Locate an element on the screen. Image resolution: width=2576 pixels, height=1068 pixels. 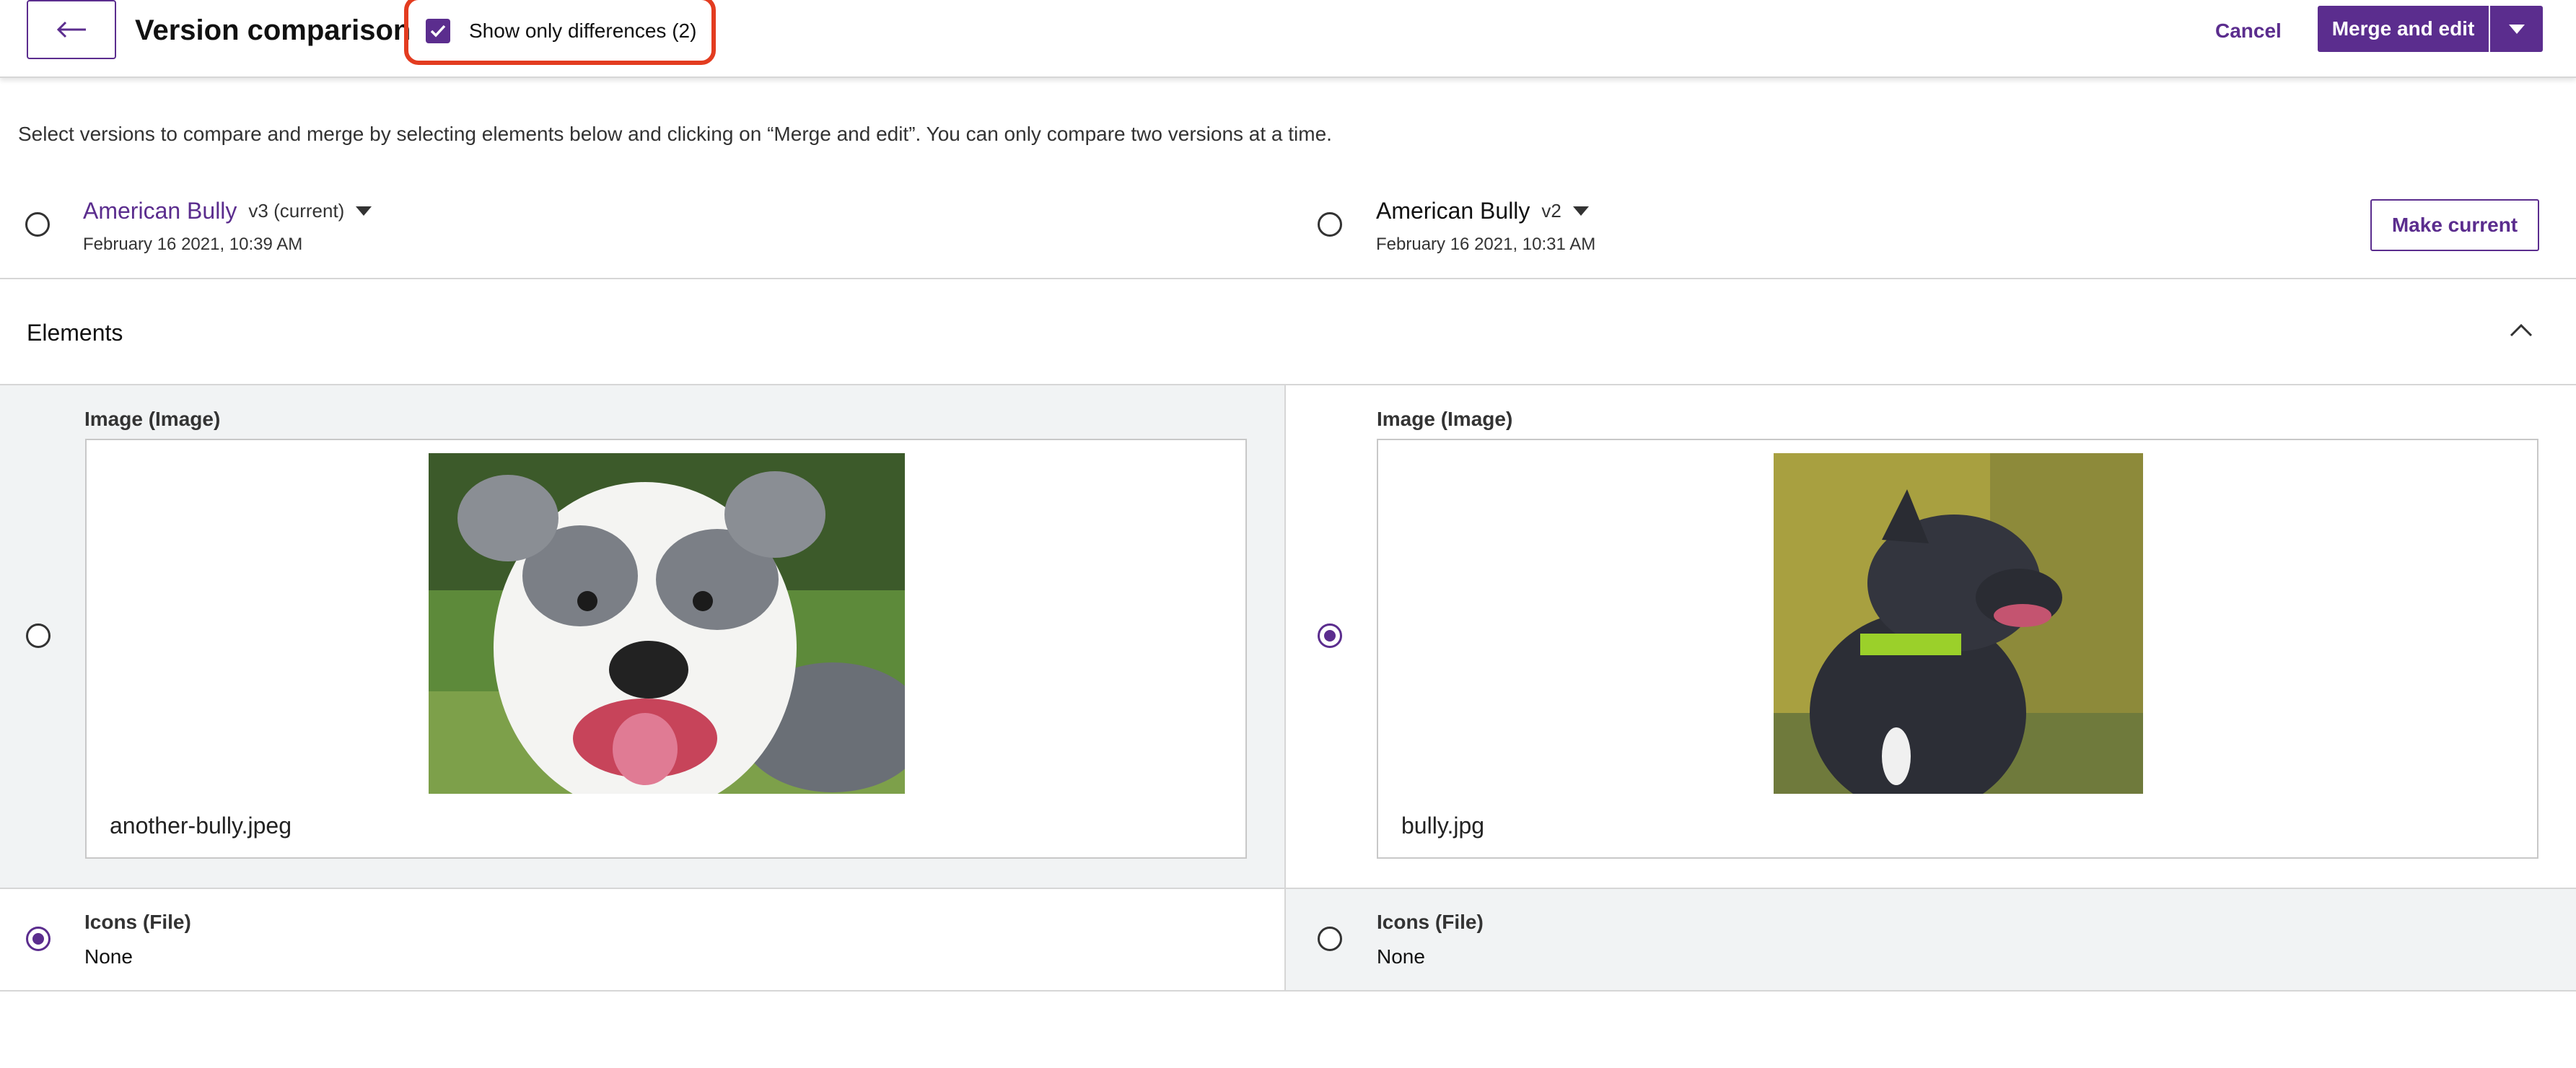
dog-photo-right is located at coordinates (1958, 623).